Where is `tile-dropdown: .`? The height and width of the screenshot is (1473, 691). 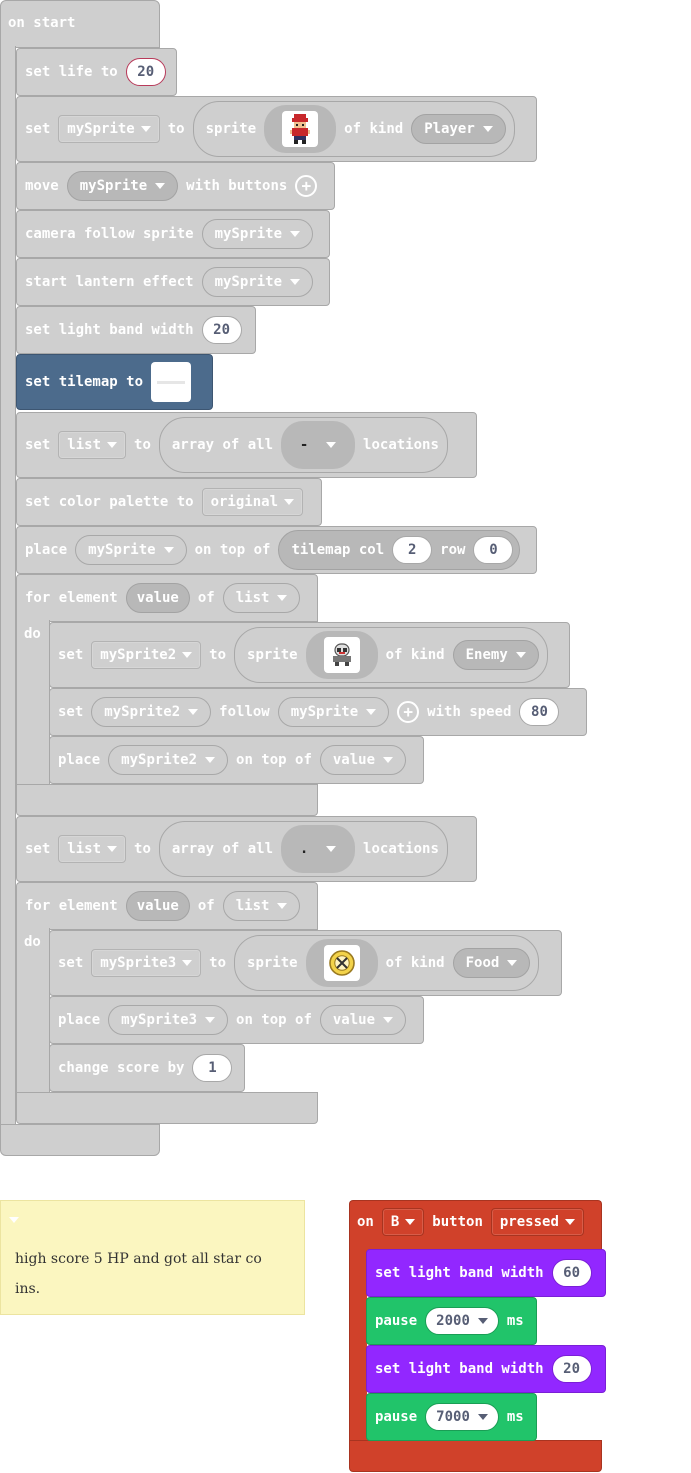
tile-dropdown: . is located at coordinates (318, 849).